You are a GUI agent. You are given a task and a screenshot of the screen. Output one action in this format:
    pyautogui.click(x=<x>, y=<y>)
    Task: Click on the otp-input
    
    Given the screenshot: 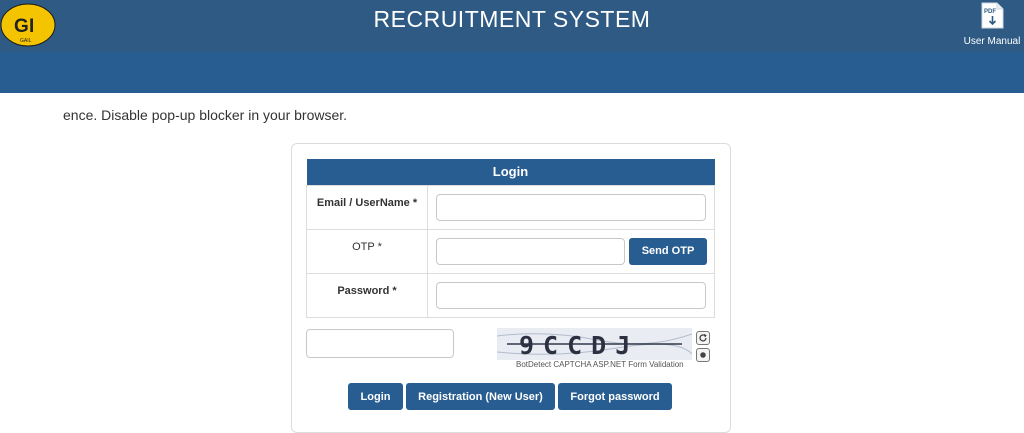 What is the action you would take?
    pyautogui.click(x=530, y=251)
    